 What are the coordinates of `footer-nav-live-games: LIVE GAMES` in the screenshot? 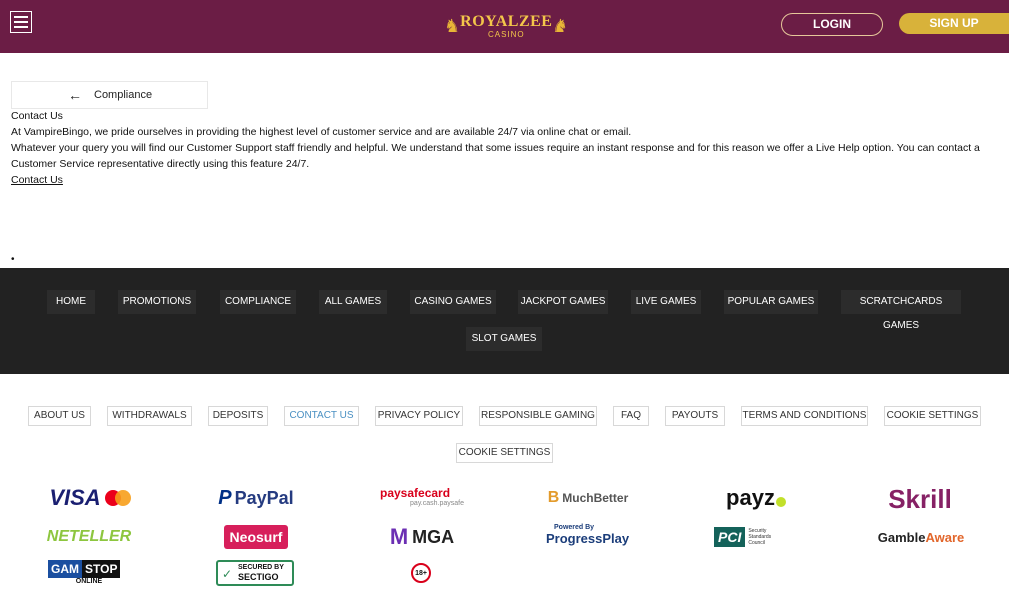 It's located at (666, 302).